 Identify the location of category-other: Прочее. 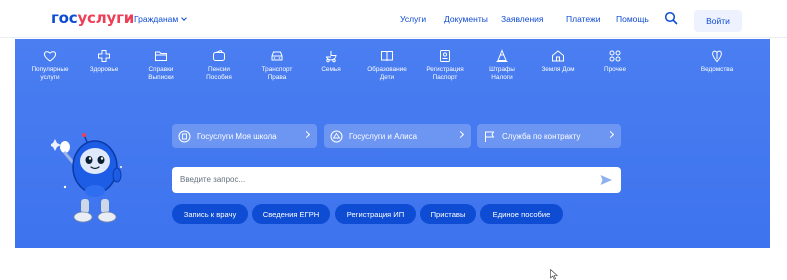
(615, 61).